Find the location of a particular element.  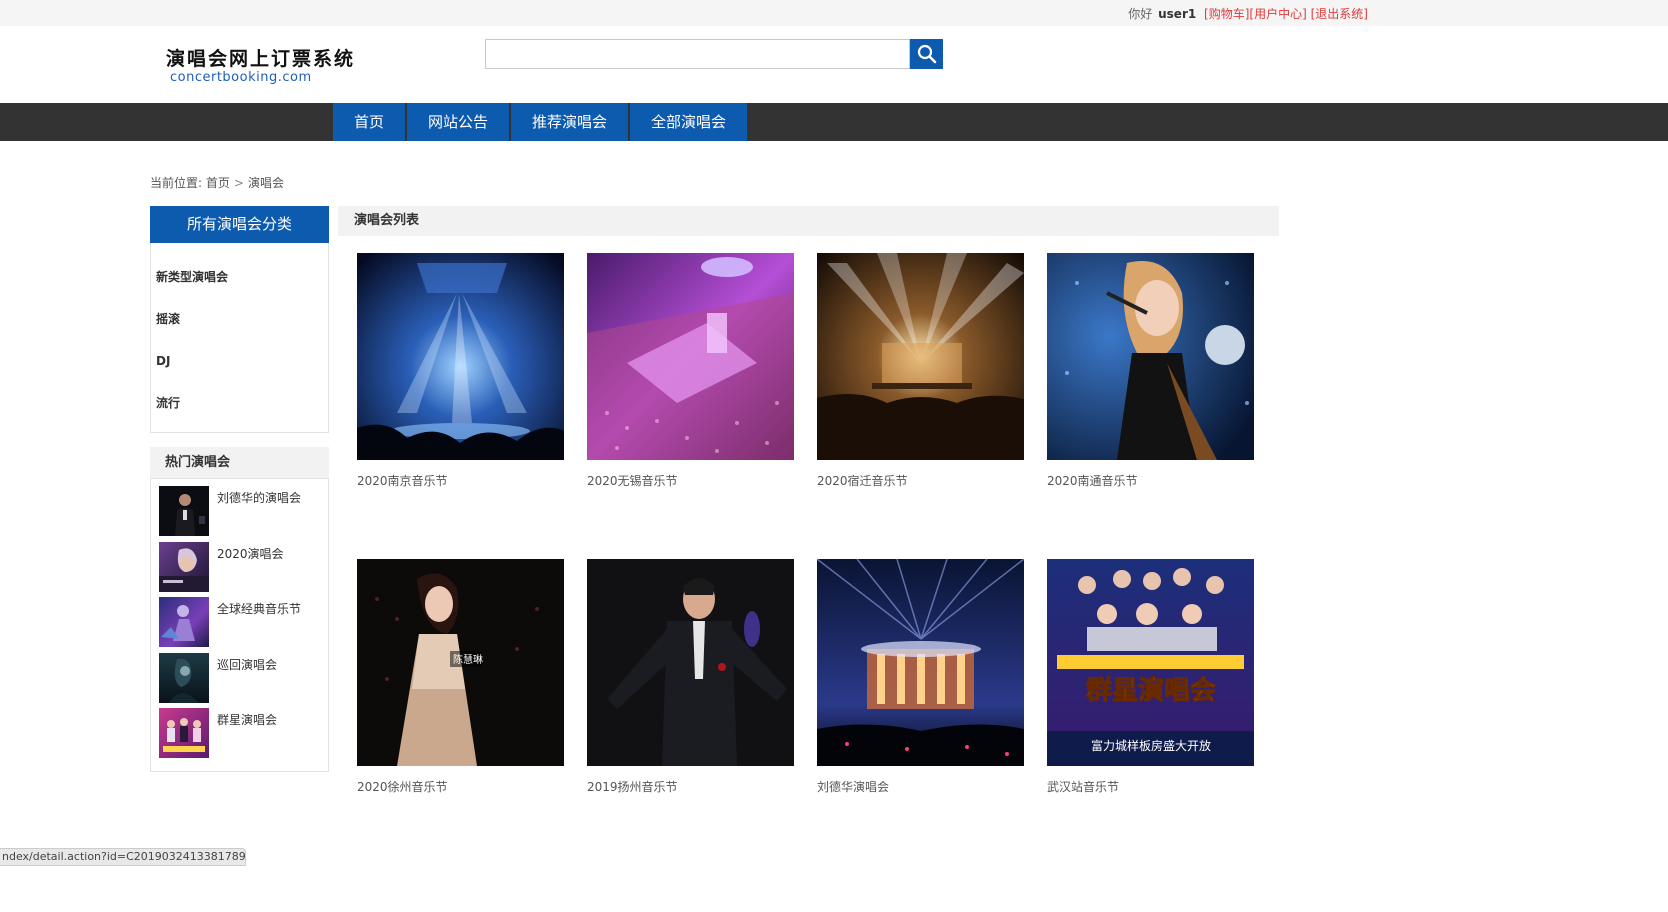

breadcrumb-current: 演唱会 is located at coordinates (265, 183).